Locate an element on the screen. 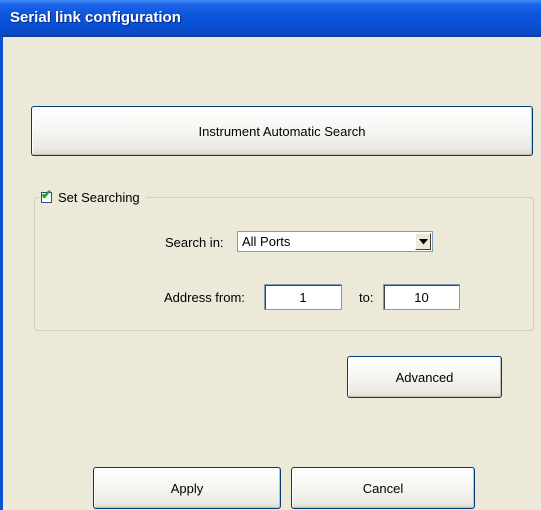 This screenshot has height=510, width=541. advanced-button-label: Advanced is located at coordinates (424, 377).